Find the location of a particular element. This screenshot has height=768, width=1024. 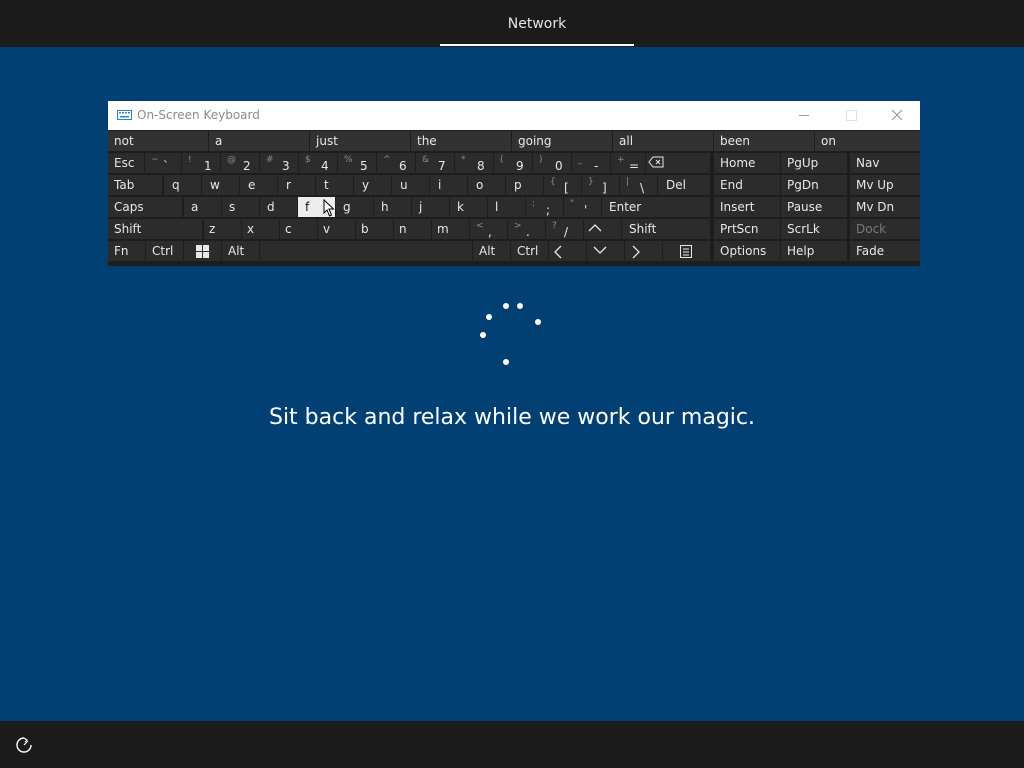

key-alt-left: Alt is located at coordinates (240, 251).